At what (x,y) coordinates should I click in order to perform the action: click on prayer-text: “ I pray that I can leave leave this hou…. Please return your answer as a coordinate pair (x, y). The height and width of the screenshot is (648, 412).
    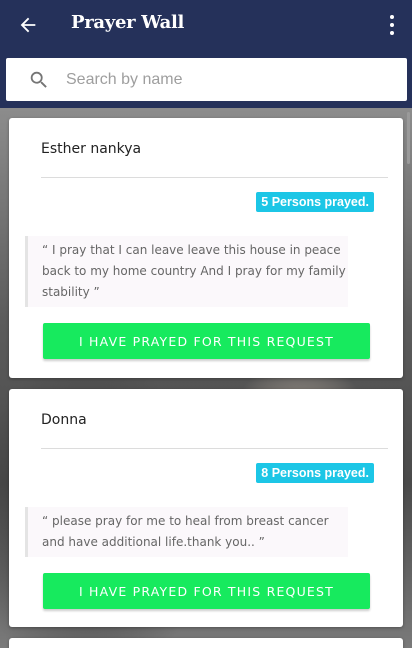
    Looking at the image, I should click on (186, 271).